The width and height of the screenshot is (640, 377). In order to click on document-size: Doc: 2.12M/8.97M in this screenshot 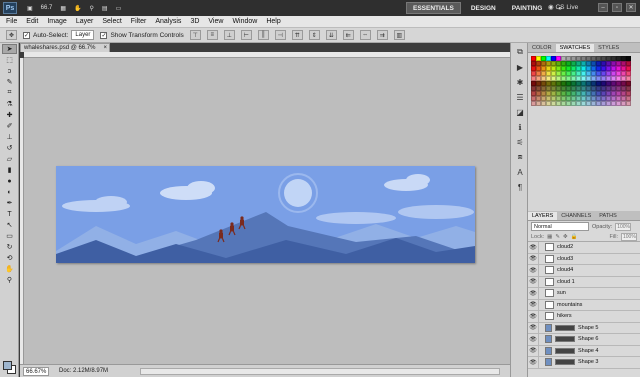, I will do `click(83, 371)`.